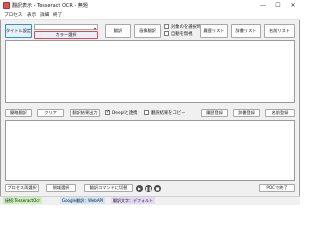 The width and height of the screenshot is (320, 240). I want to click on menu-process: プロセス, so click(13, 15).